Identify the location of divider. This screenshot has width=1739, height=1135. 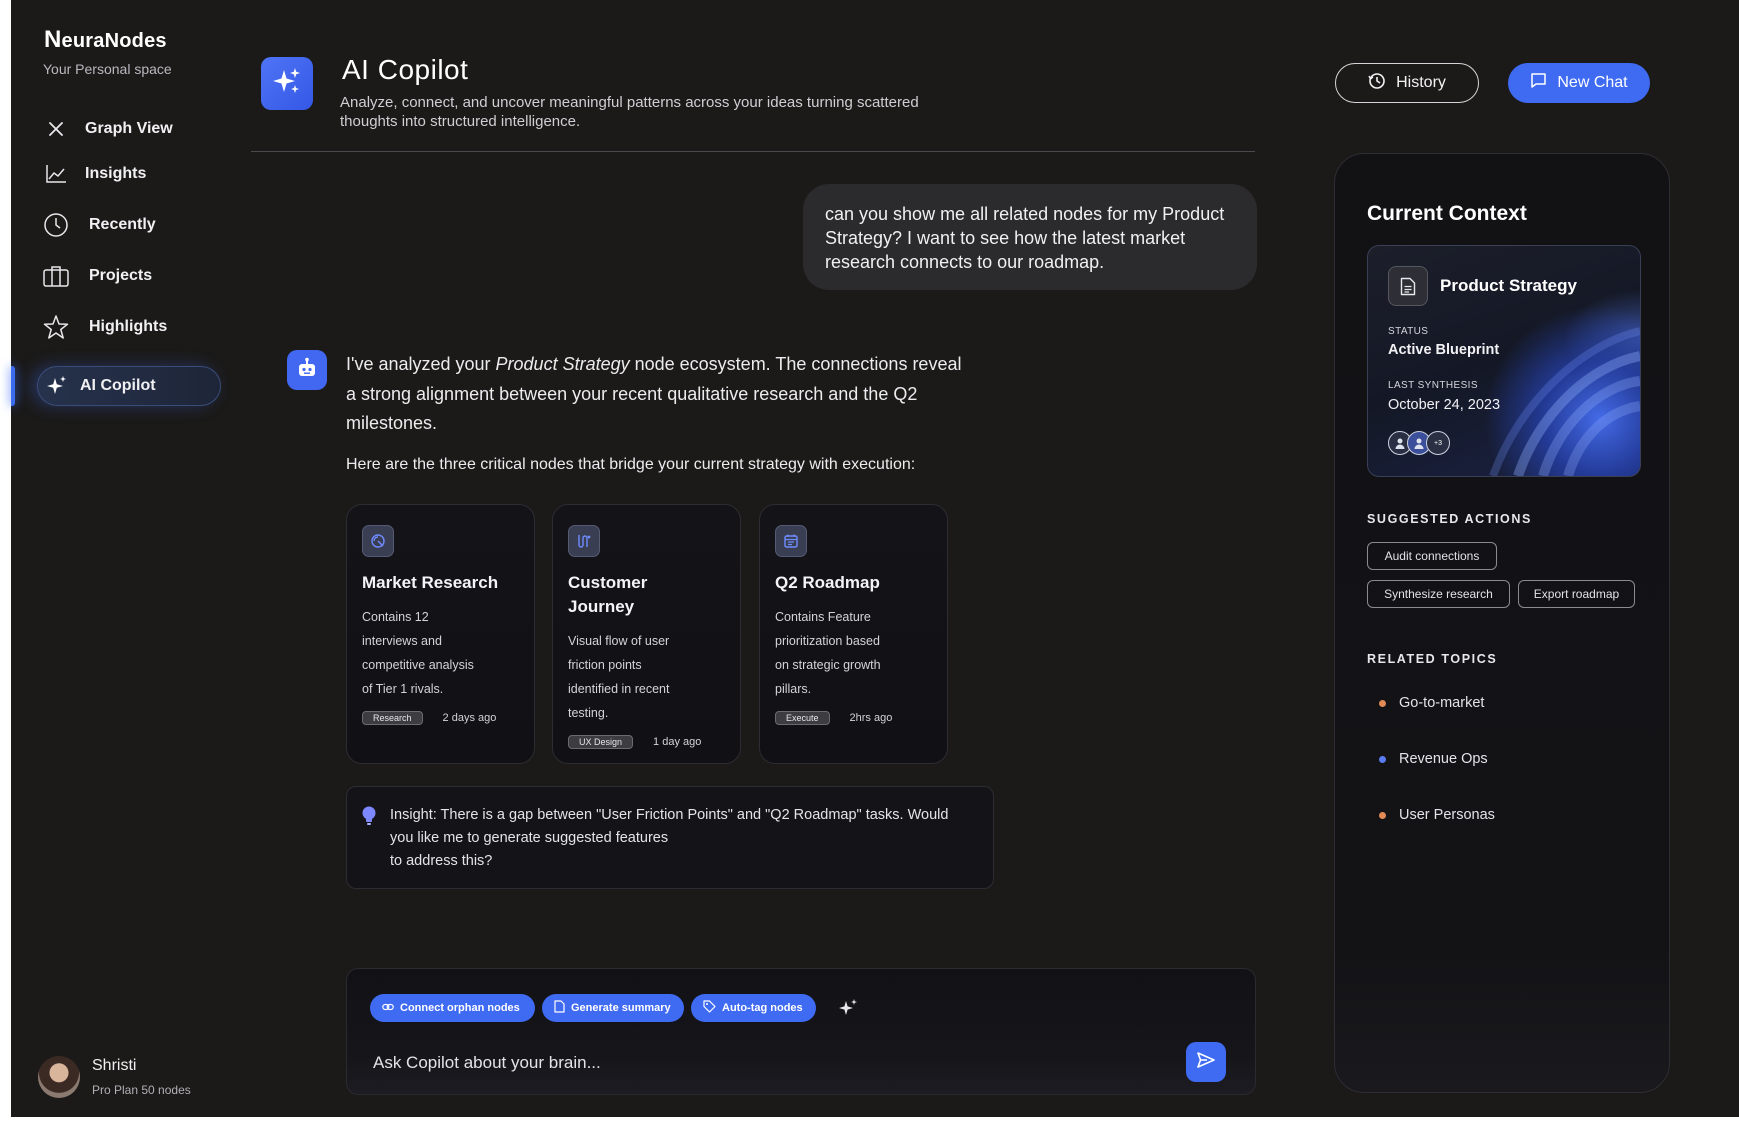
(753, 151).